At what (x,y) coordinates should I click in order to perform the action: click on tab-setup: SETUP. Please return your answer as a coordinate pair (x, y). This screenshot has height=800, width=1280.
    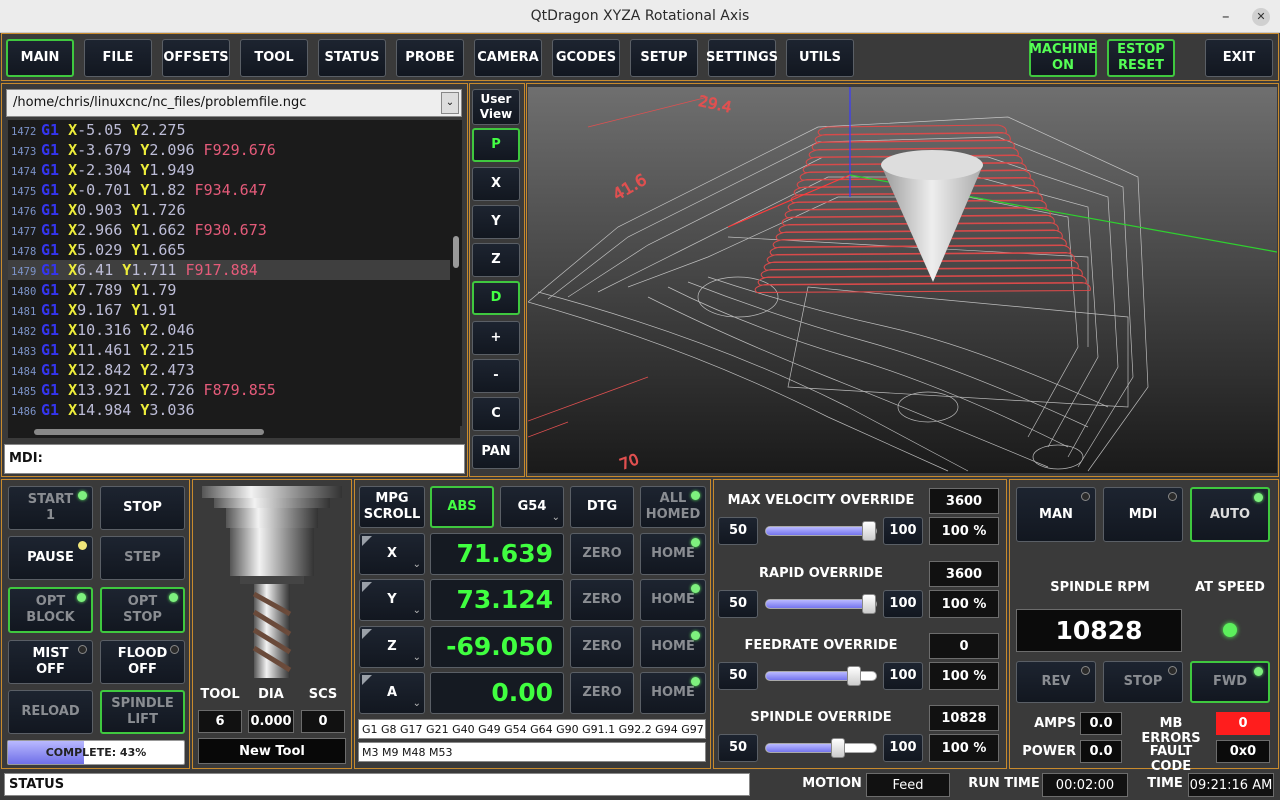
    Looking at the image, I should click on (664, 58).